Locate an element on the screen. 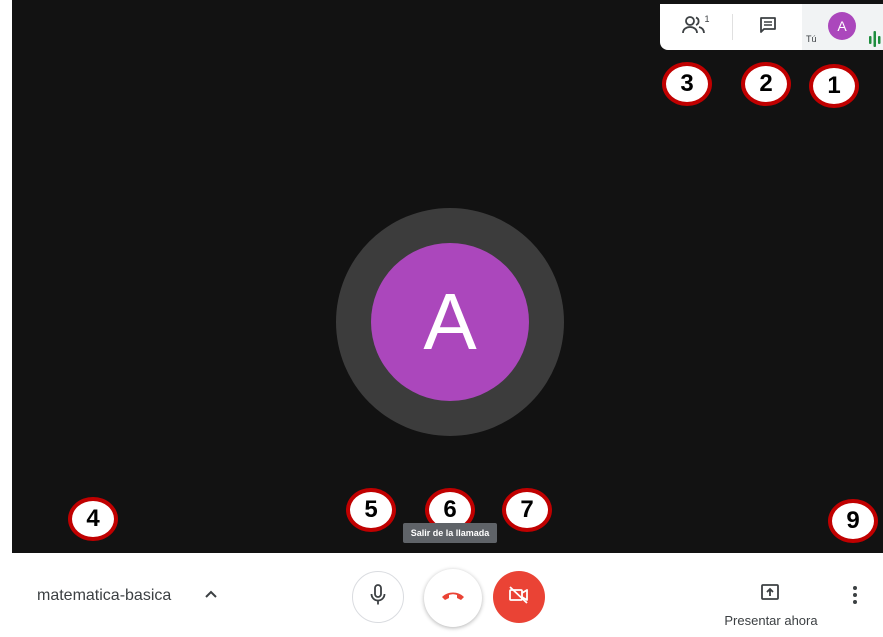  marker-9: 9 is located at coordinates (853, 521).